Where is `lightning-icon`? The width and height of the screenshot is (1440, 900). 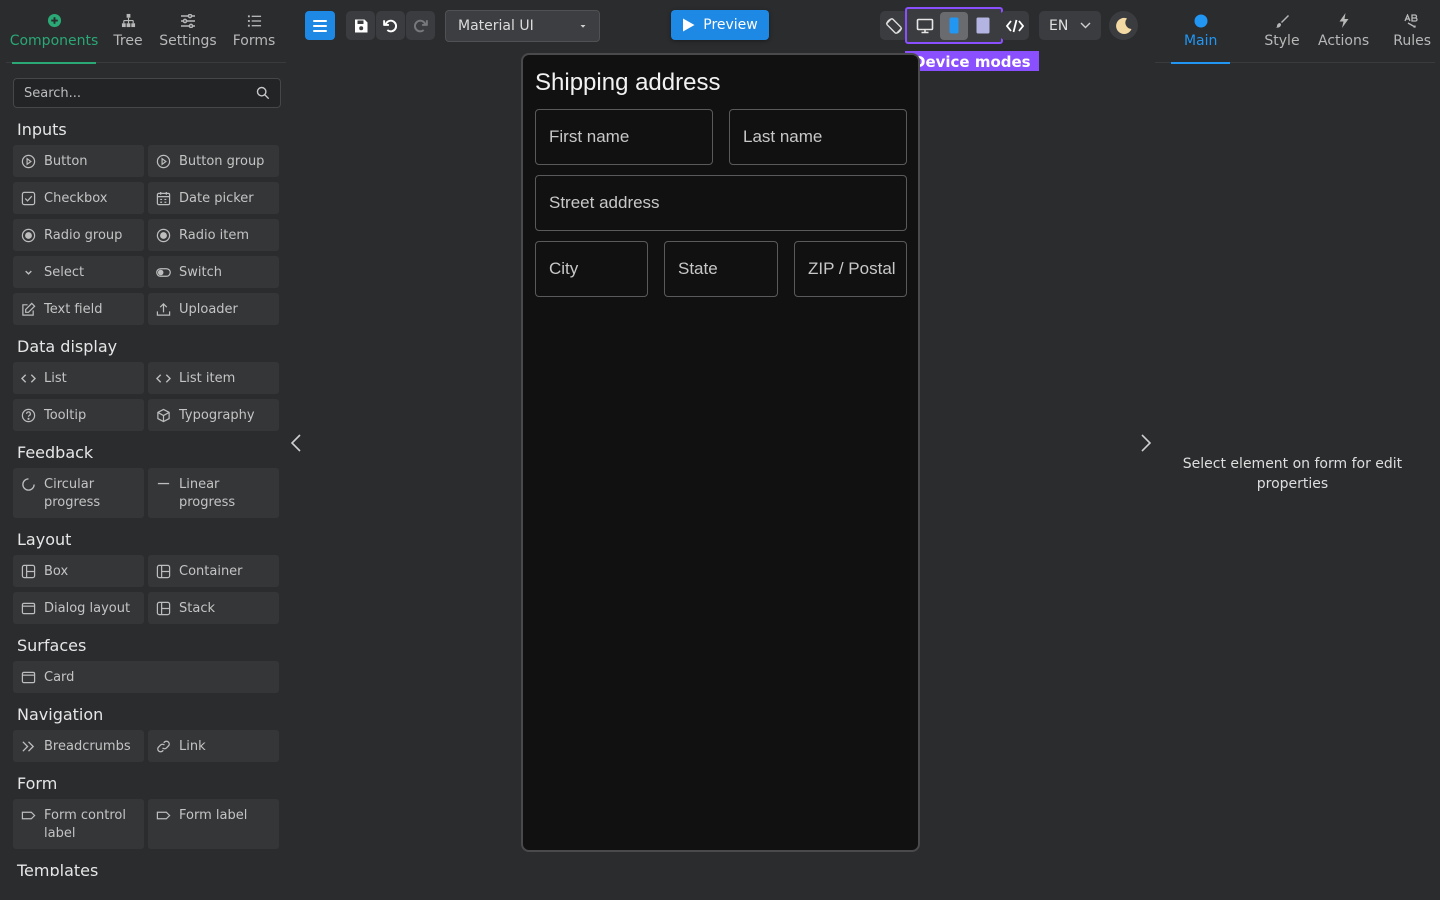 lightning-icon is located at coordinates (1344, 20).